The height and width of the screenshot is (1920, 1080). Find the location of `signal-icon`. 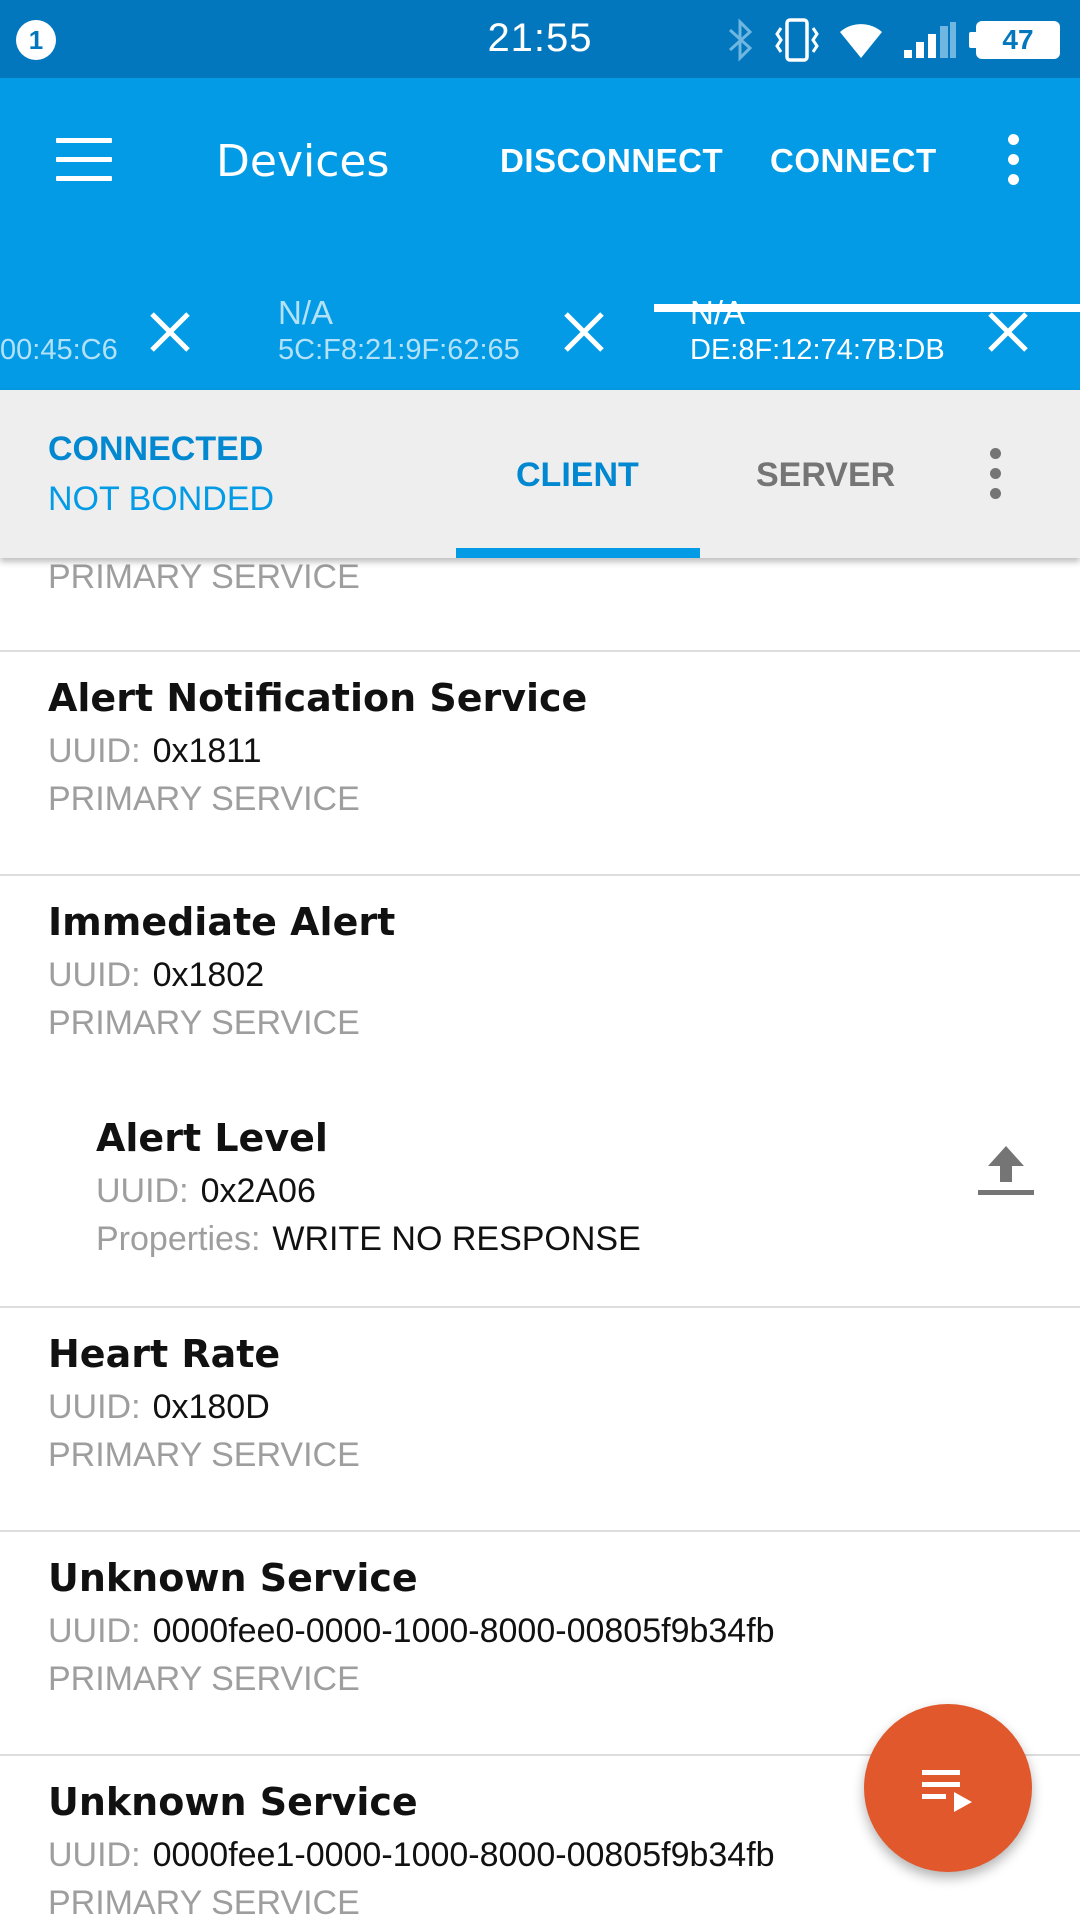

signal-icon is located at coordinates (930, 40).